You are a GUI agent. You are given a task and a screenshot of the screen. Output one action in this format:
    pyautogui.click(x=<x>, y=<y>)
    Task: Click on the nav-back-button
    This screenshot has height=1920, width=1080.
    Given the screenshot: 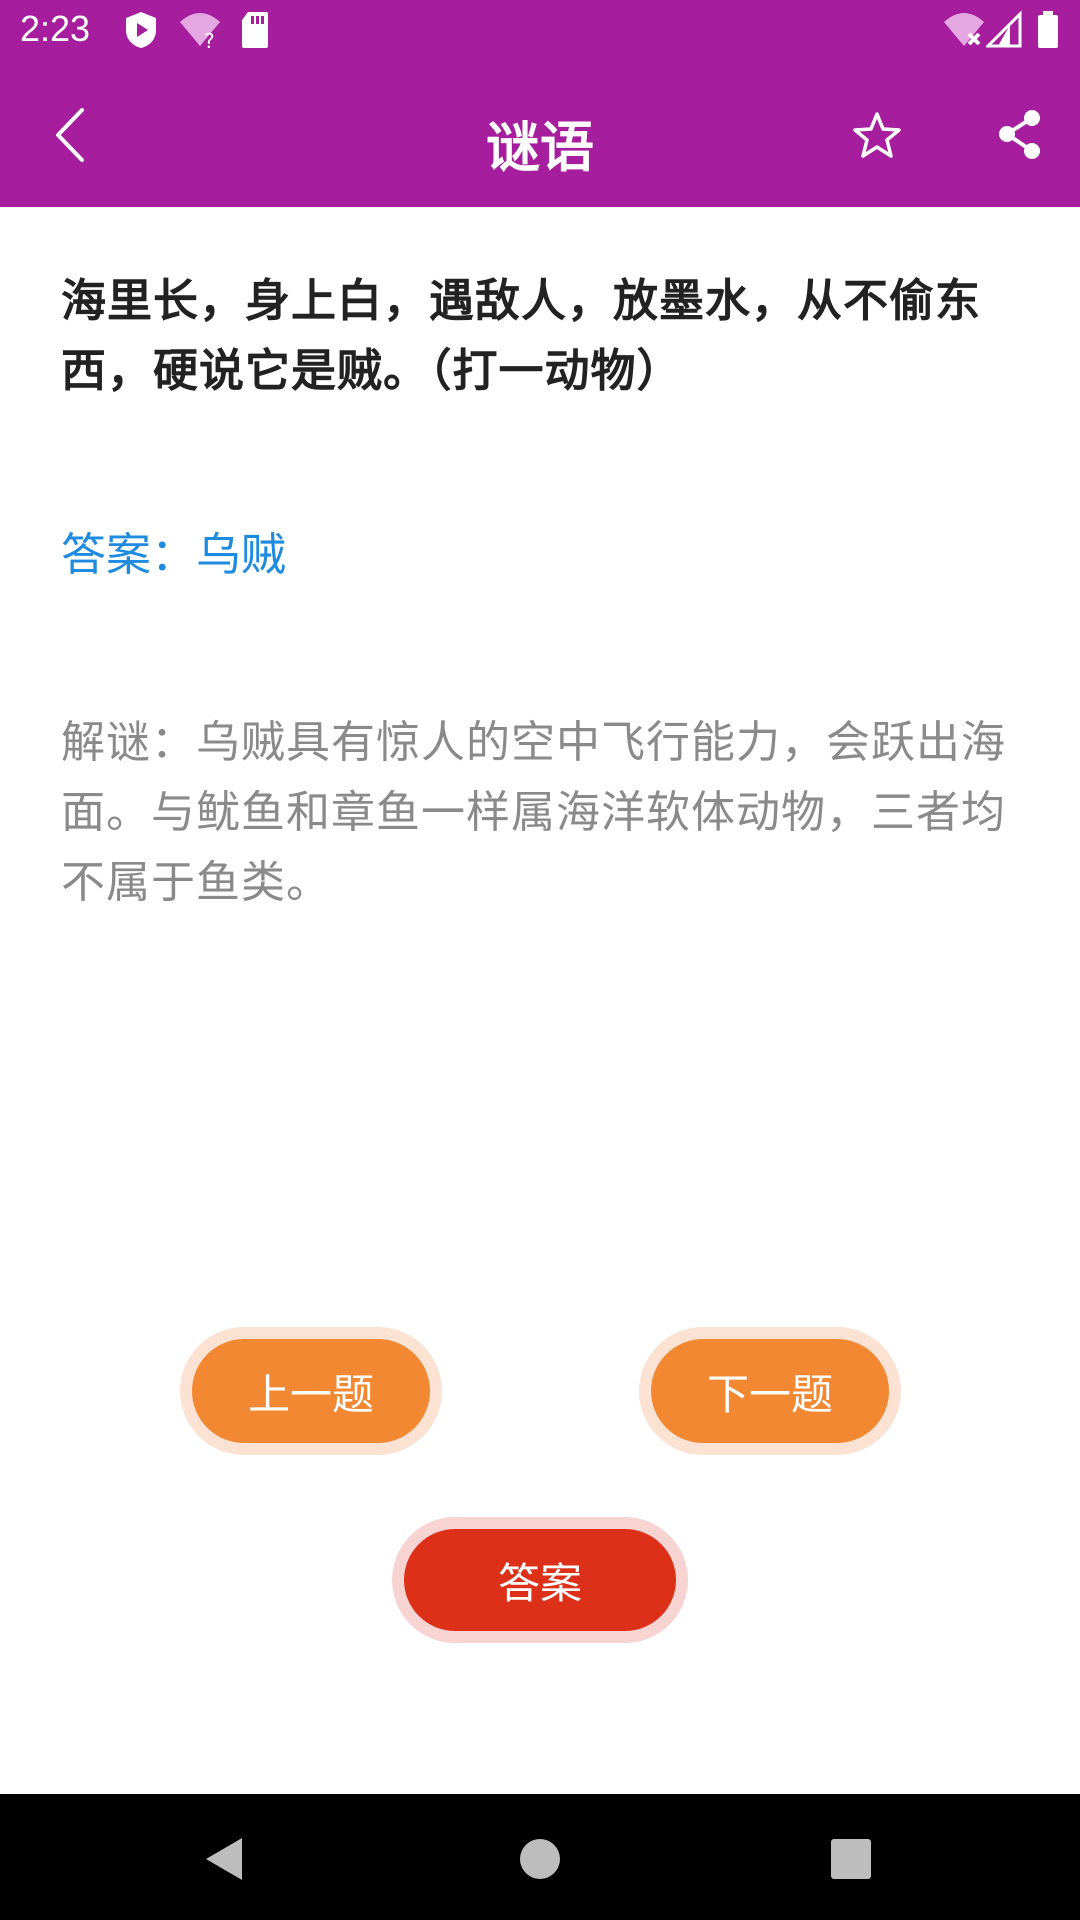 What is the action you would take?
    pyautogui.click(x=225, y=1859)
    